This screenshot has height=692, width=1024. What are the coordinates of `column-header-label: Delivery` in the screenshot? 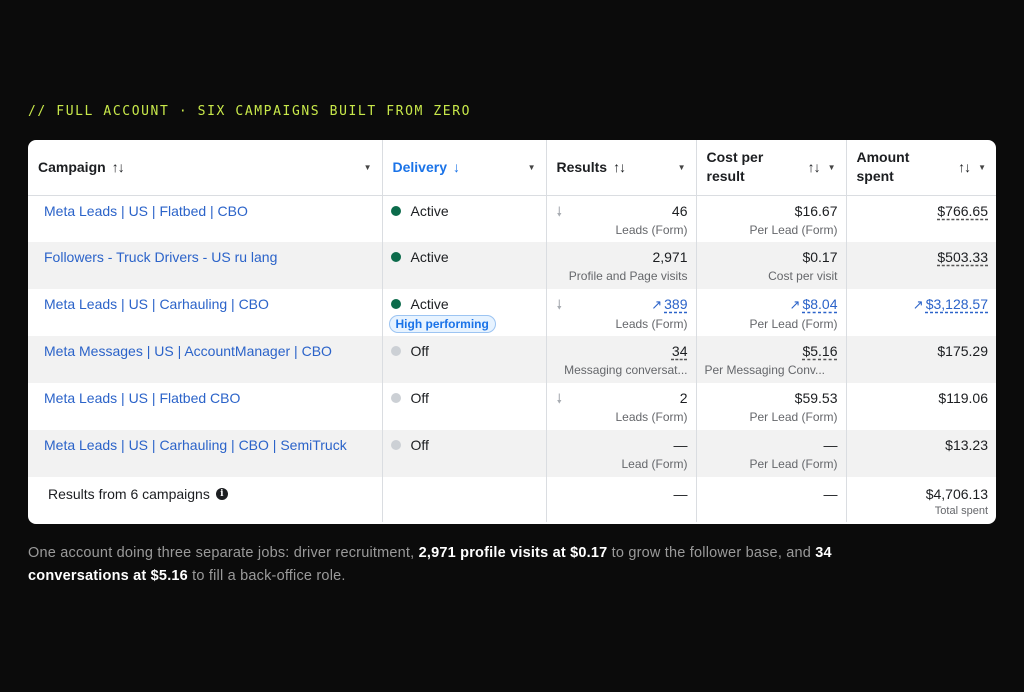 It's located at (419, 166).